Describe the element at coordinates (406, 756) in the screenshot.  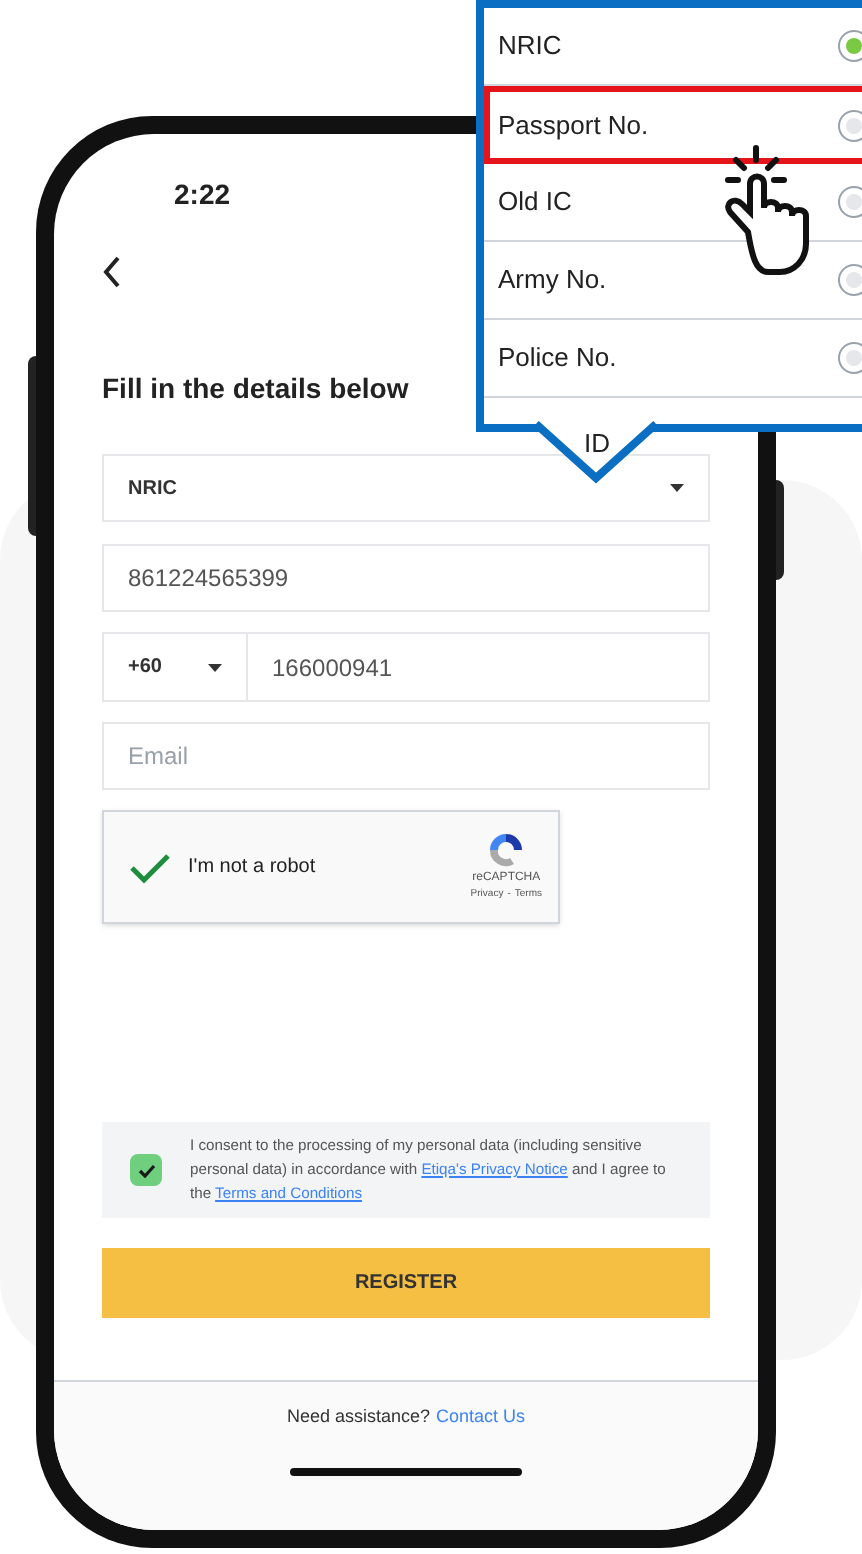
I see `email-field: Email` at that location.